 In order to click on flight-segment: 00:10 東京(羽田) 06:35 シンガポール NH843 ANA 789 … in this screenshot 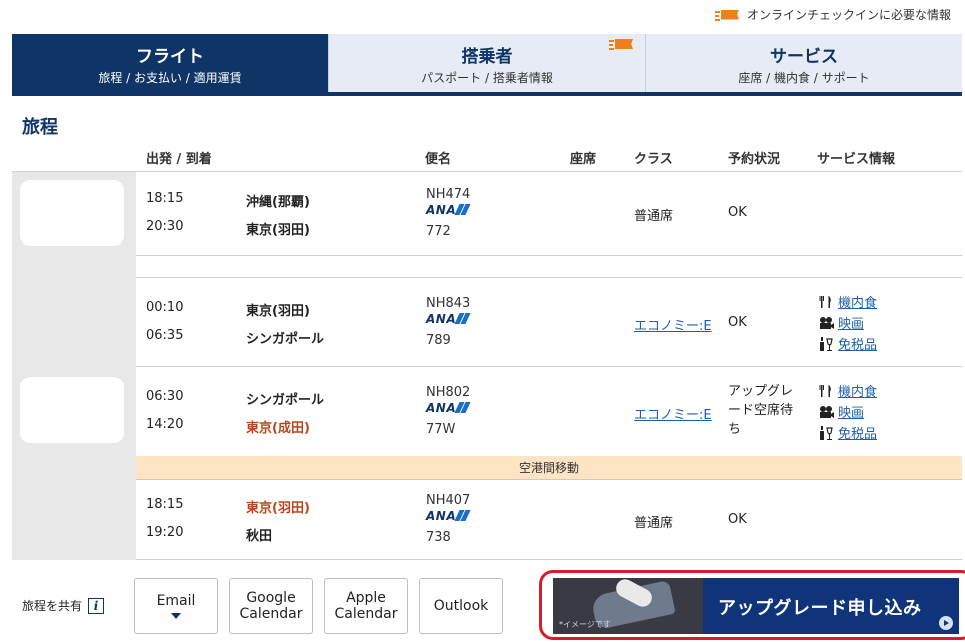, I will do `click(549, 322)`.